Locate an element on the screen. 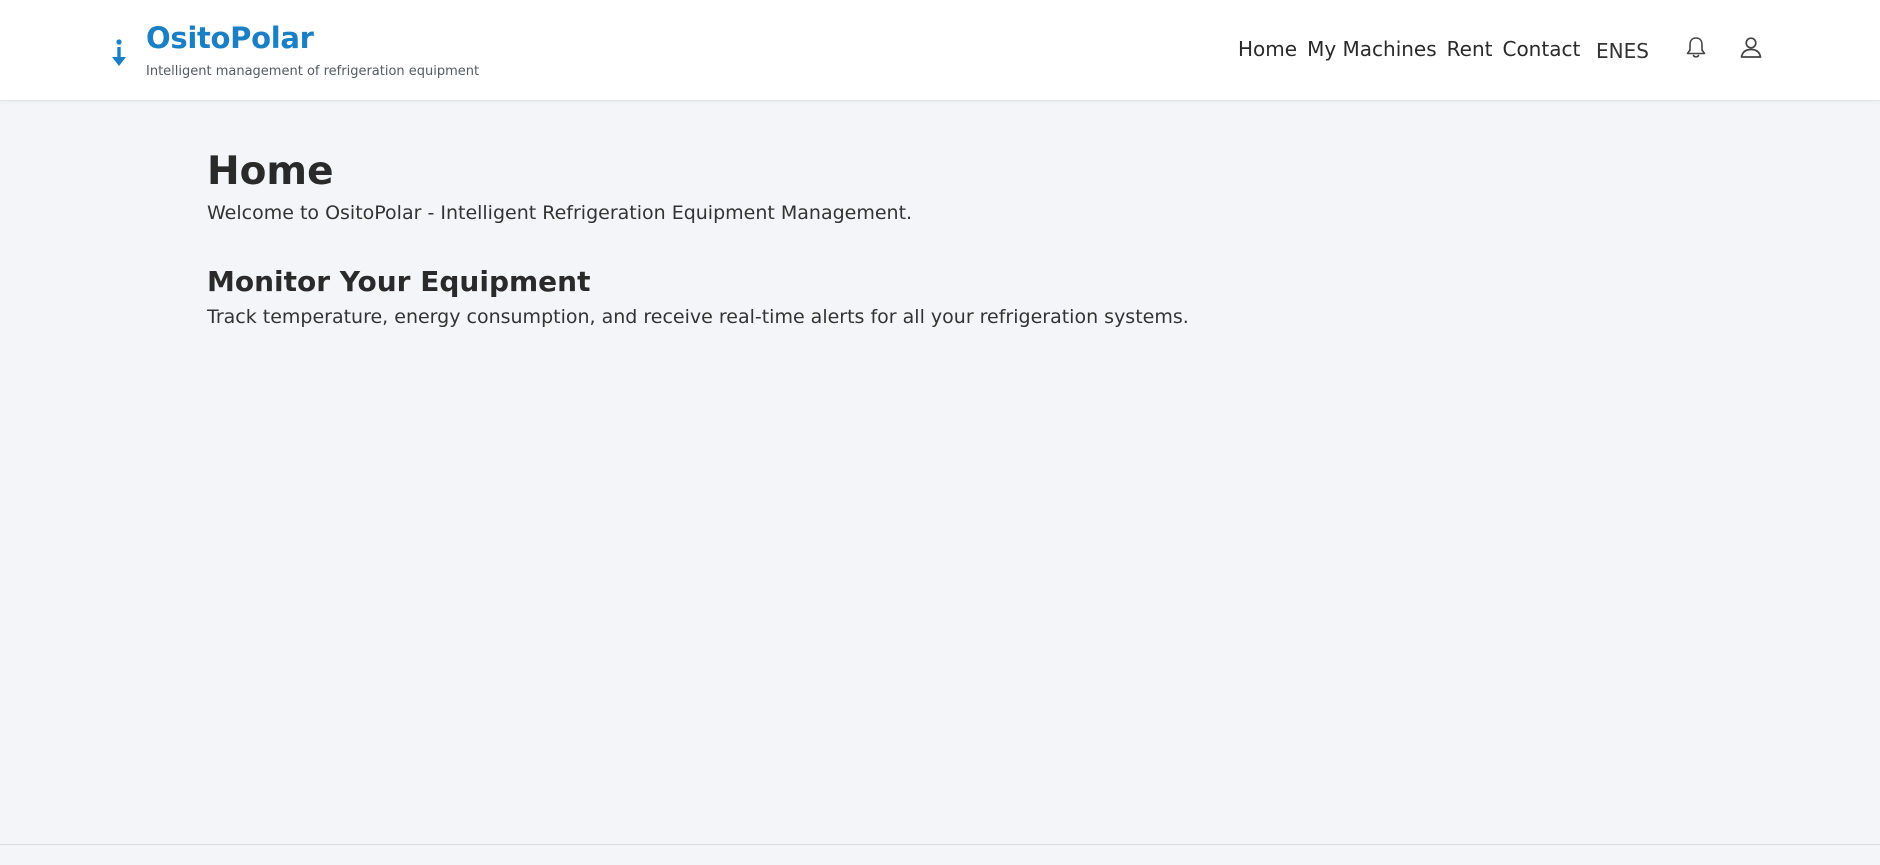 The image size is (1880, 865). brand-title: OsitoPolar is located at coordinates (312, 38).